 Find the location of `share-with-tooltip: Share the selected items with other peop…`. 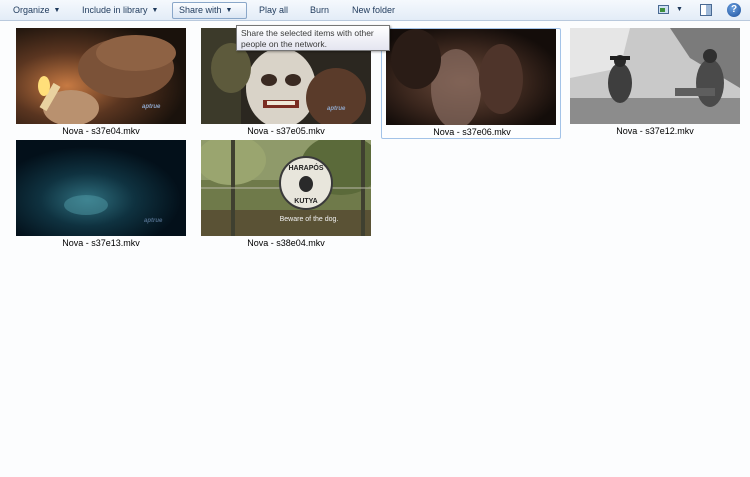

share-with-tooltip: Share the selected items with other peop… is located at coordinates (313, 38).